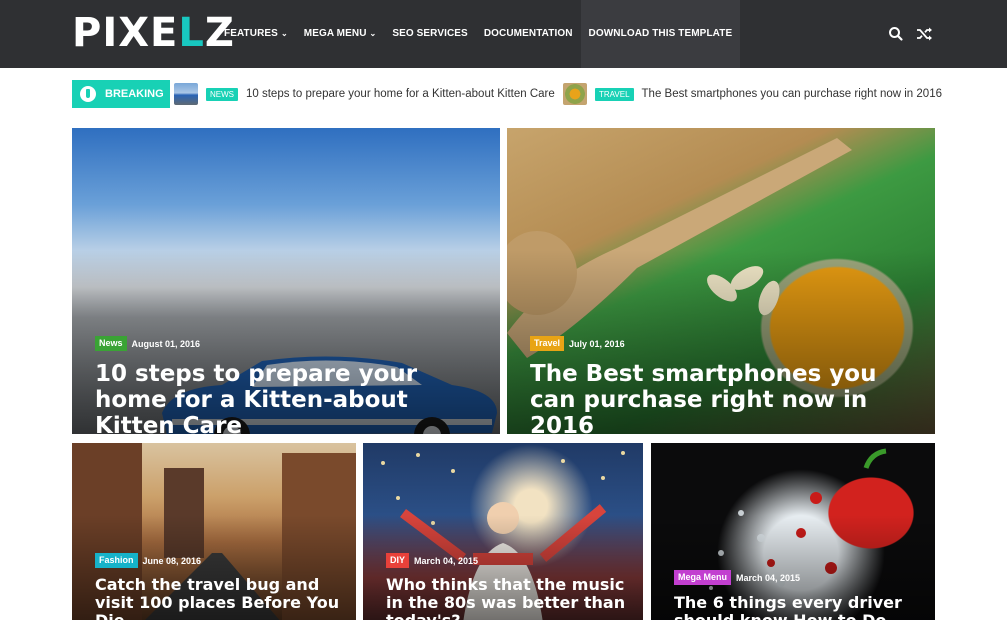 The width and height of the screenshot is (1007, 620). What do you see at coordinates (251, 33) in the screenshot?
I see `nav-item-label: FEATURES` at bounding box center [251, 33].